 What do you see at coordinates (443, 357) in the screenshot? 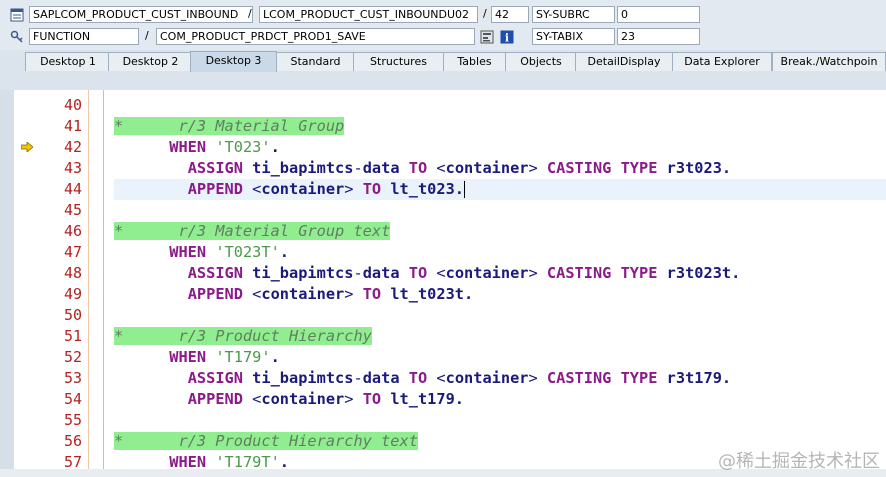
I see `code-line: 52 WHEN 'T179'.` at bounding box center [443, 357].